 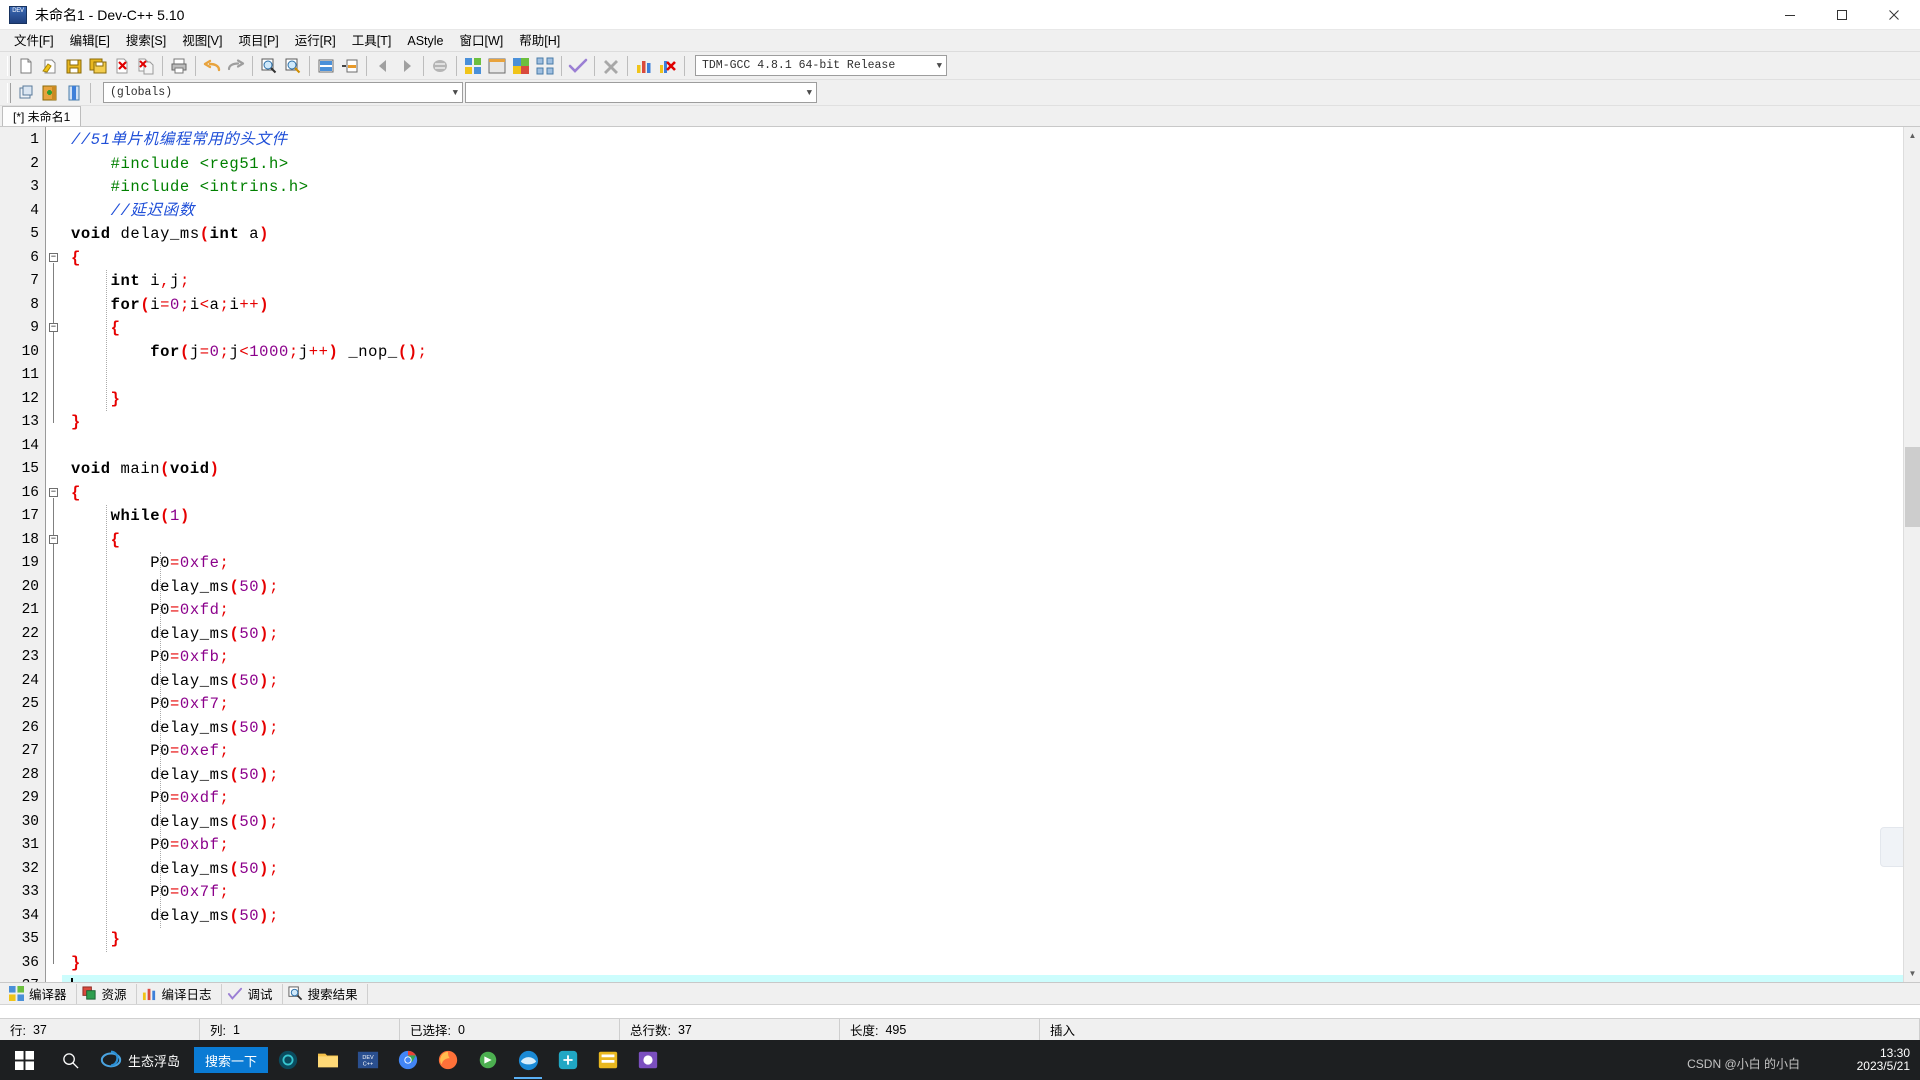 What do you see at coordinates (383, 66) in the screenshot?
I see `back-icon` at bounding box center [383, 66].